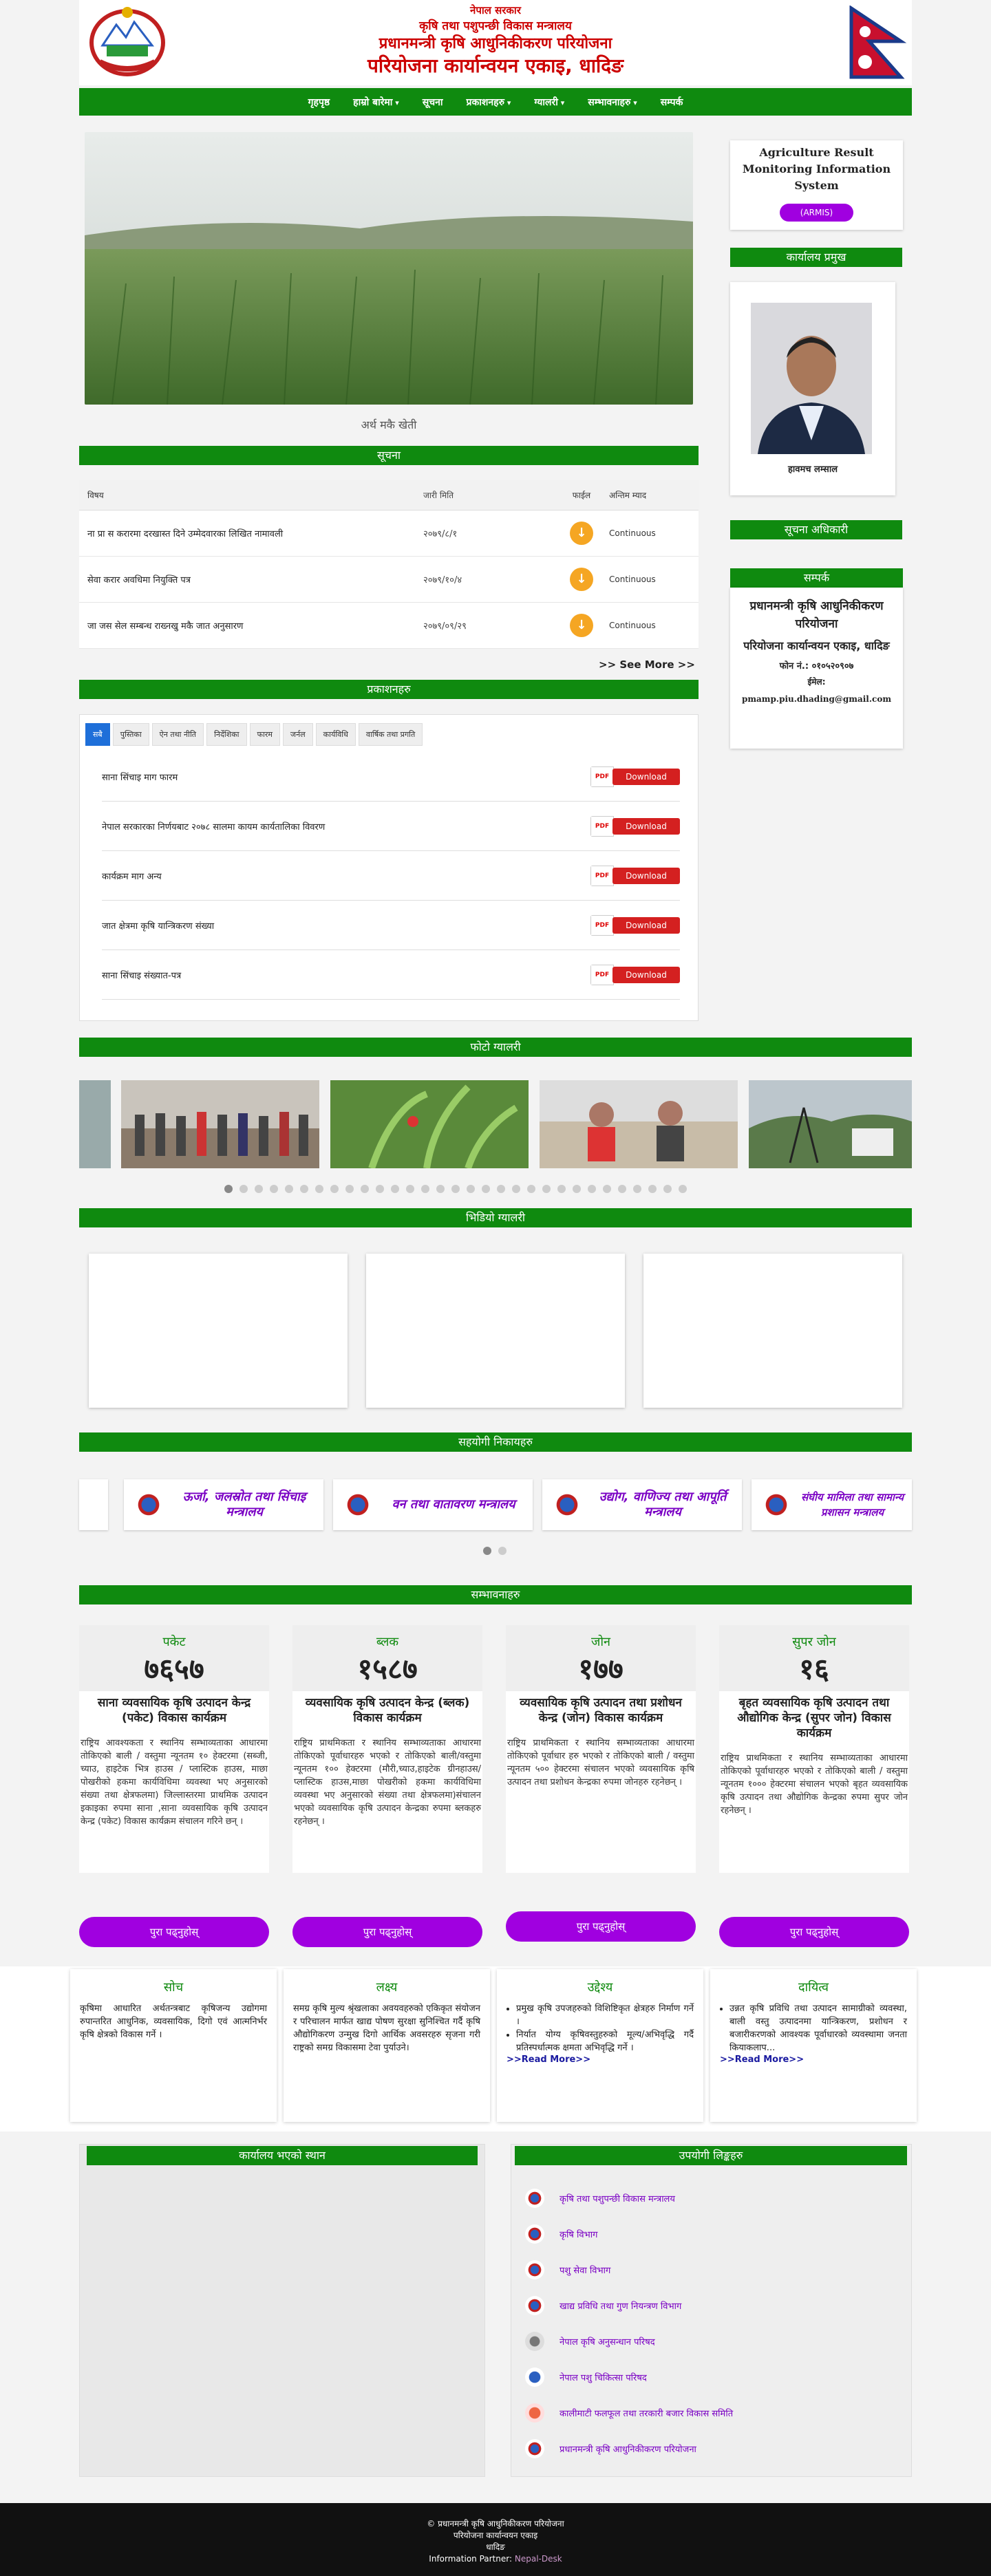  What do you see at coordinates (600, 2198) in the screenshot?
I see `useful-link: कृषि तथा पशुपन्छी विकास मन्त्रालय` at bounding box center [600, 2198].